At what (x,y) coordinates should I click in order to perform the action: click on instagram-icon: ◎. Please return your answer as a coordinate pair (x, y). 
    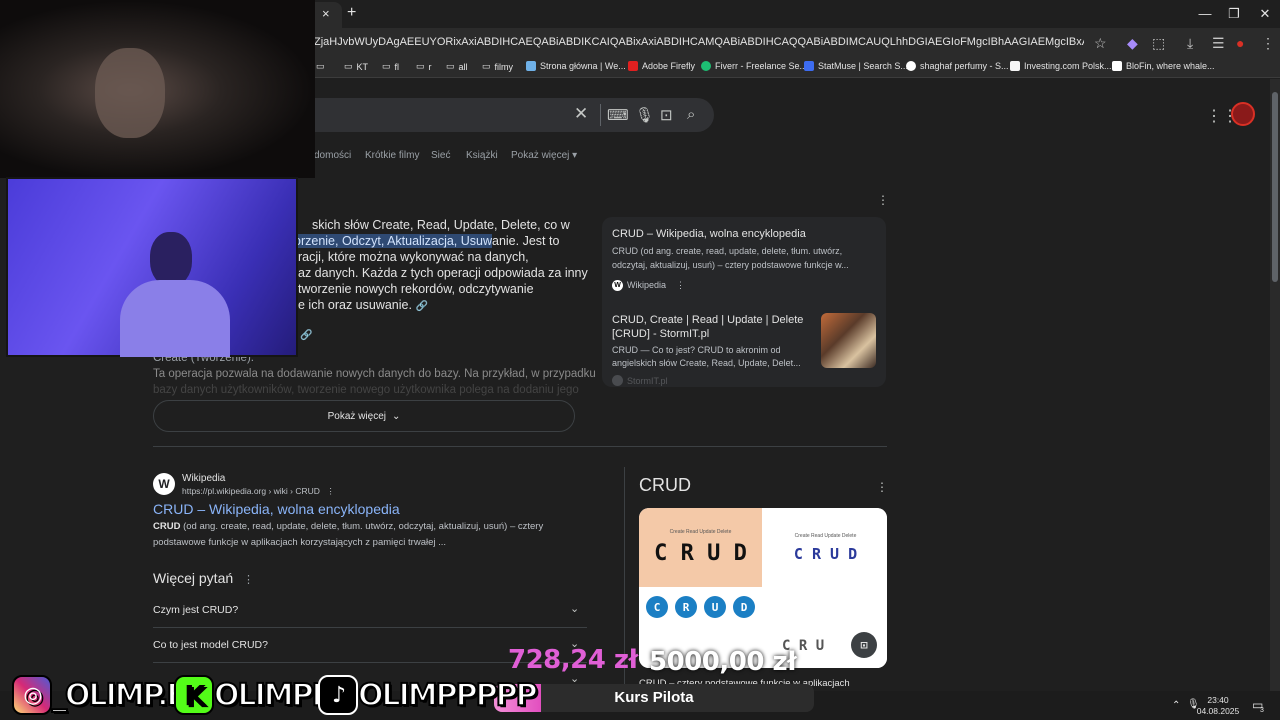
    Looking at the image, I should click on (32, 695).